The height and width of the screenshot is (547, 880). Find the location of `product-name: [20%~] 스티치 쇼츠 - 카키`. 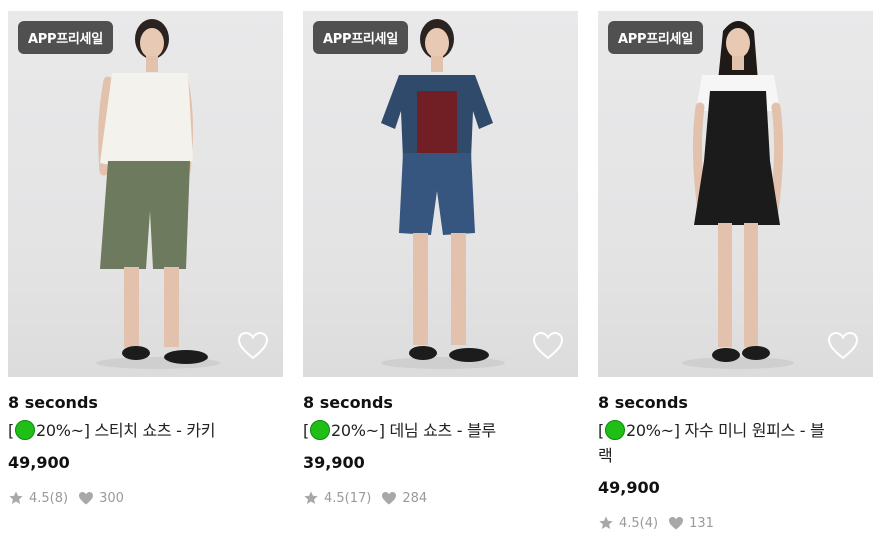

product-name: [20%~] 스티치 쇼츠 - 카키 is located at coordinates (145, 430).